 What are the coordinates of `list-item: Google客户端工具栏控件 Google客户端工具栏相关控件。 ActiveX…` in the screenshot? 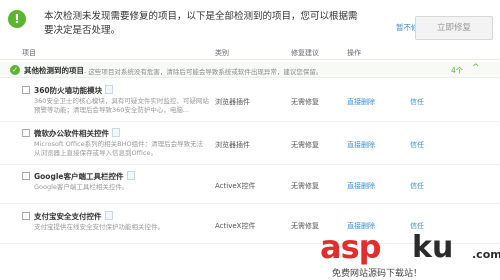 It's located at (250, 185).